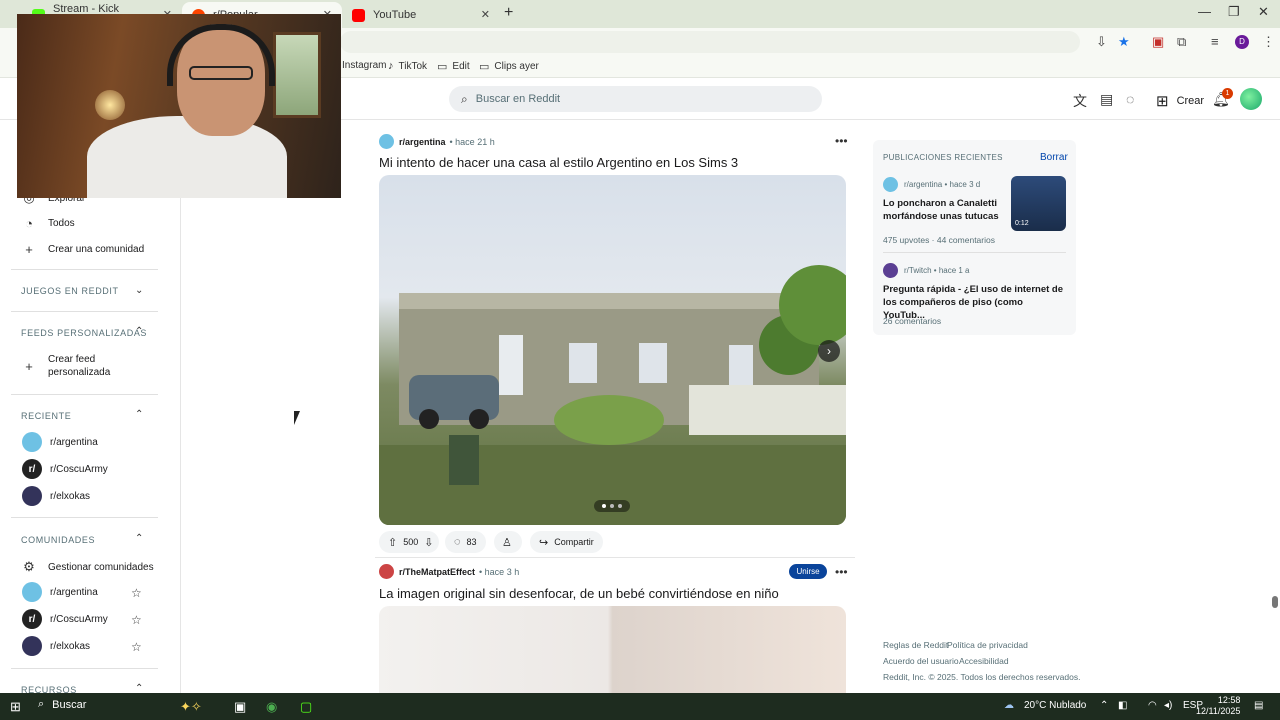 The image size is (1280, 720). What do you see at coordinates (46, 416) in the screenshot?
I see `section-recent: RECIENTE` at bounding box center [46, 416].